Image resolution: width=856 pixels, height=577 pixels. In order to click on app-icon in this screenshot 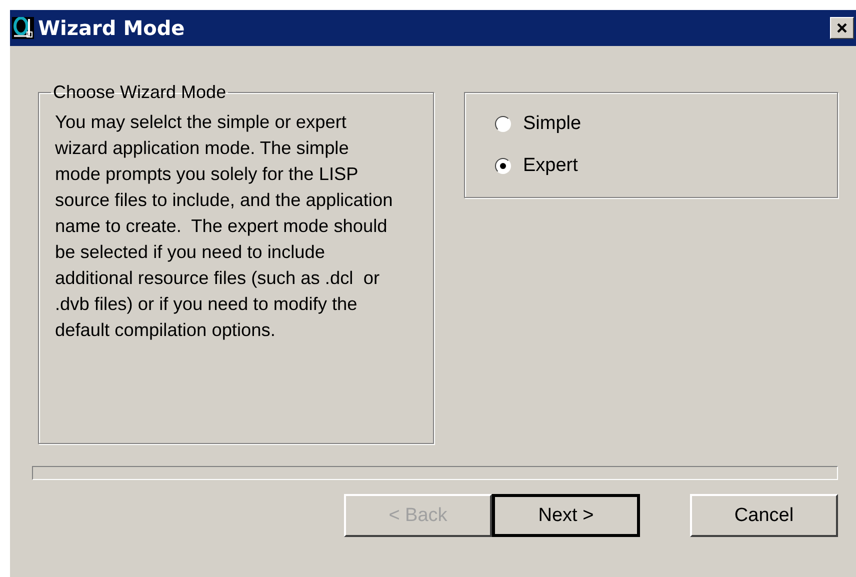, I will do `click(23, 28)`.